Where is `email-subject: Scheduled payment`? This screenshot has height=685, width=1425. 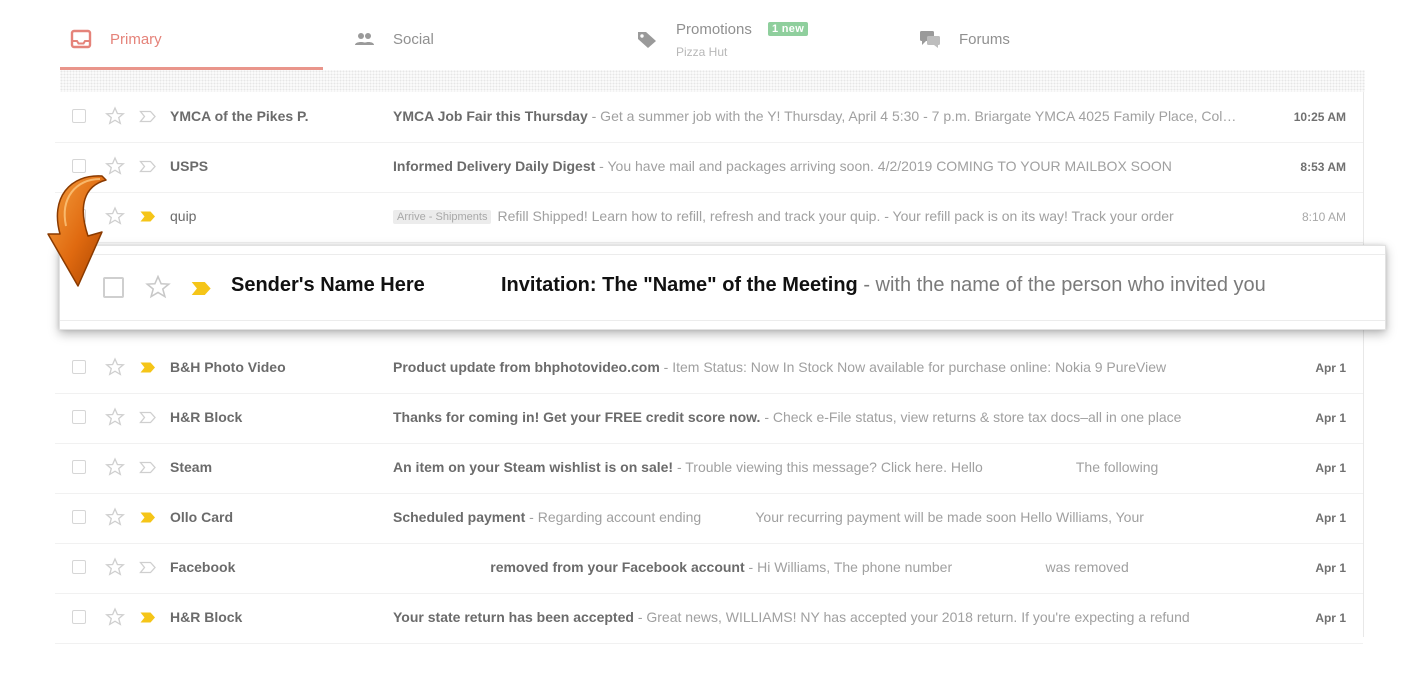
email-subject: Scheduled payment is located at coordinates (459, 517).